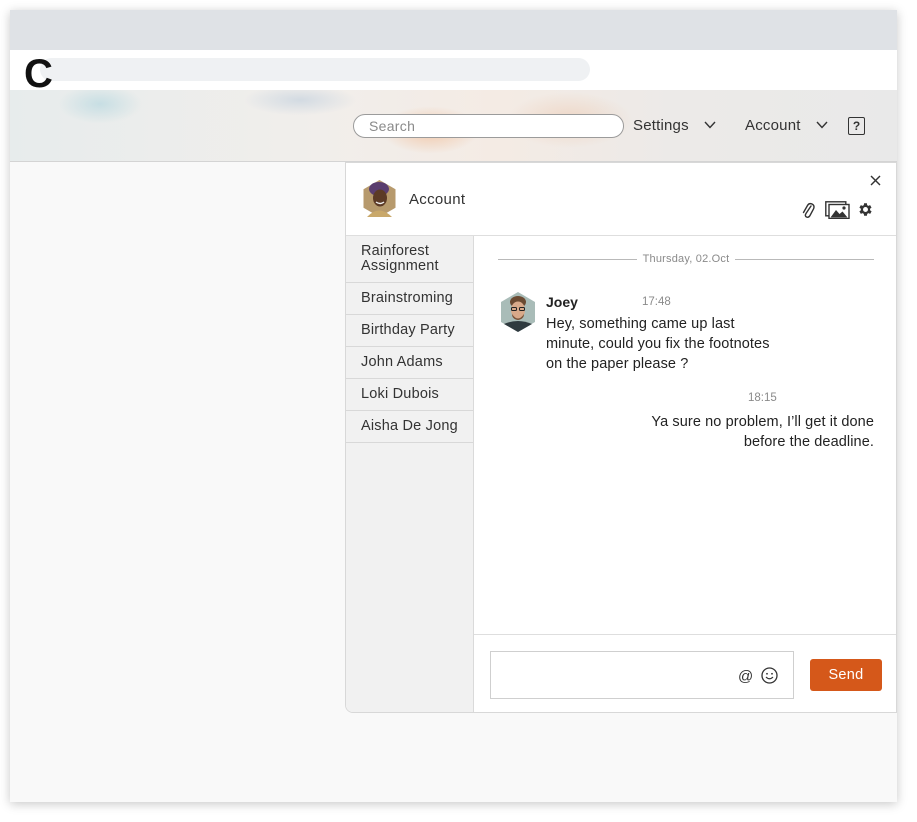  What do you see at coordinates (315, 69) in the screenshot?
I see `url-field` at bounding box center [315, 69].